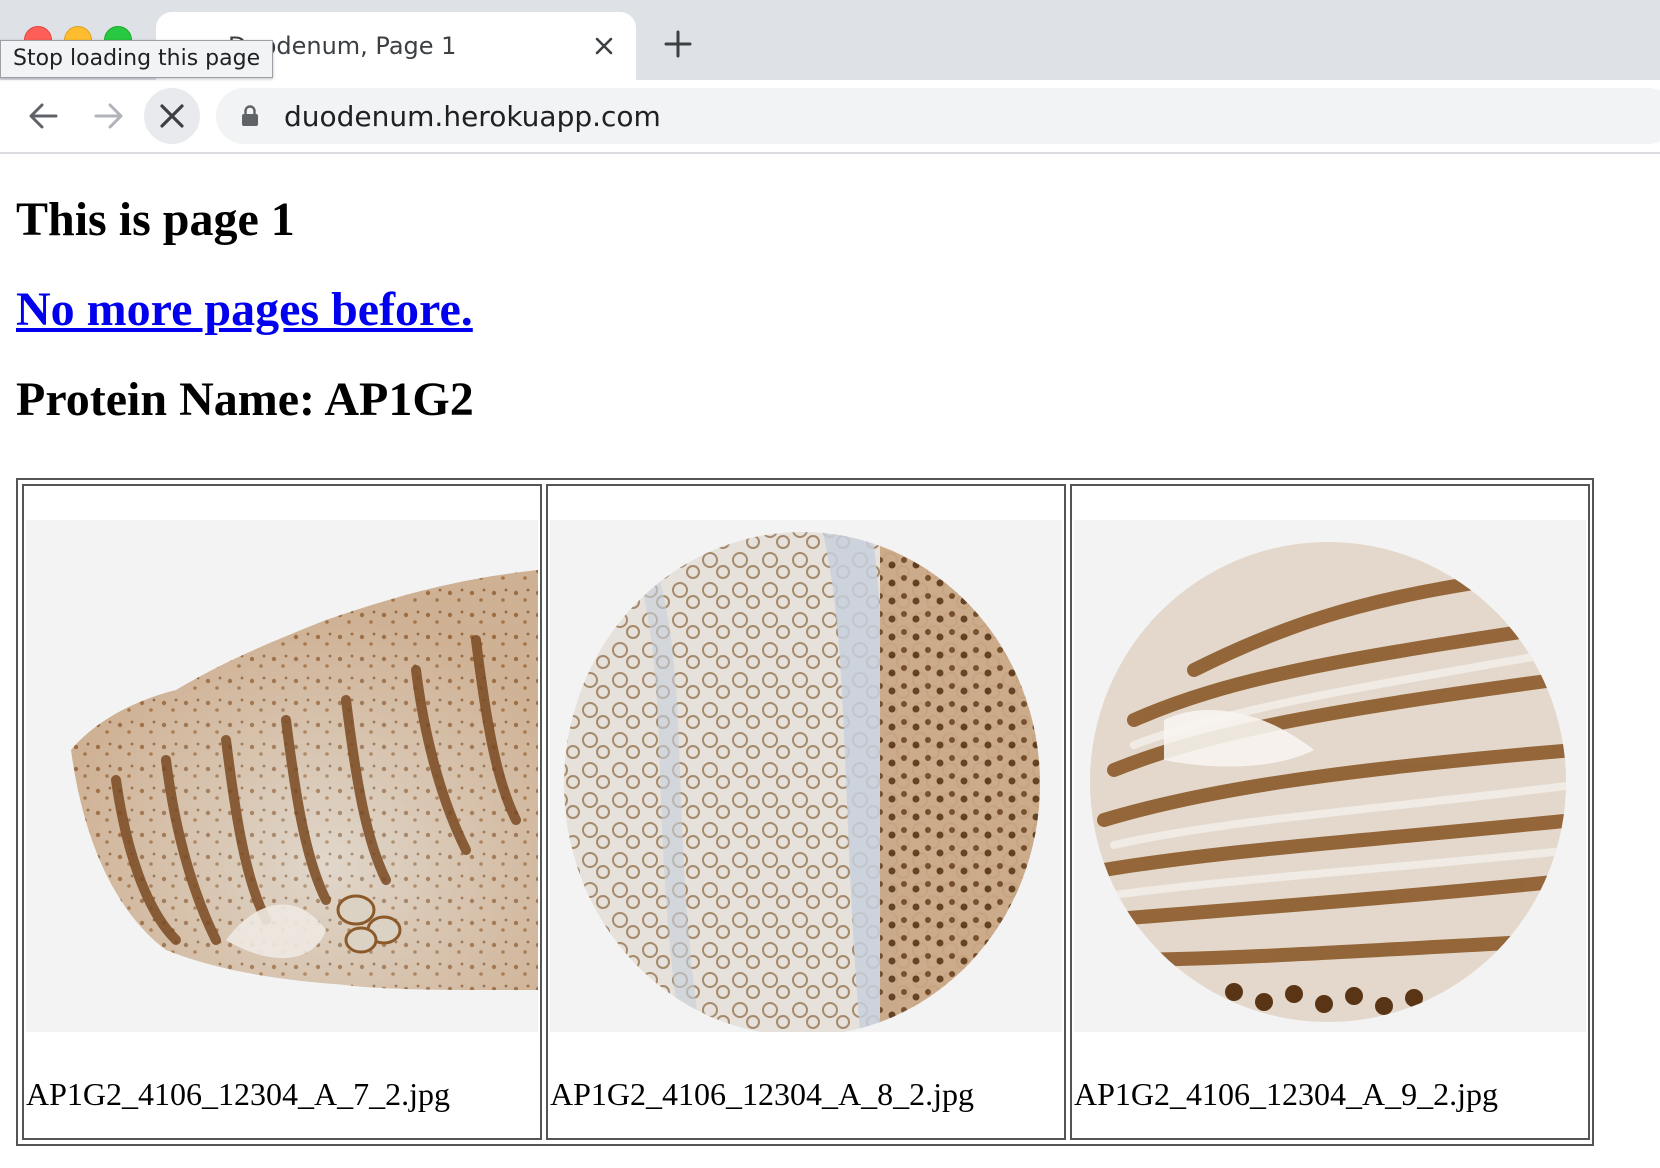 Image resolution: width=1660 pixels, height=1168 pixels. I want to click on image-caption: AP1G2_4106_12304_A_7_2.jpg, so click(238, 1094).